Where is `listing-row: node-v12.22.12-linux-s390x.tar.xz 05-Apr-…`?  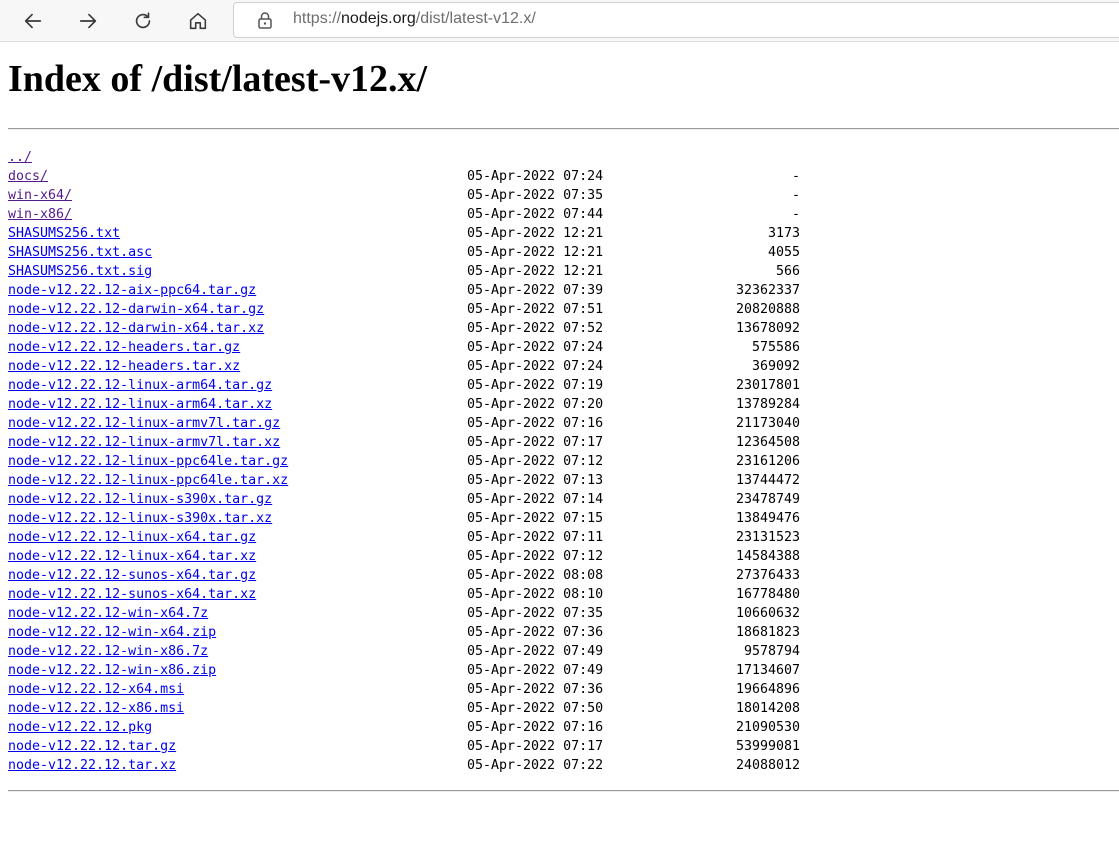
listing-row: node-v12.22.12-linux-s390x.tar.xz 05-Apr-… is located at coordinates (418, 518).